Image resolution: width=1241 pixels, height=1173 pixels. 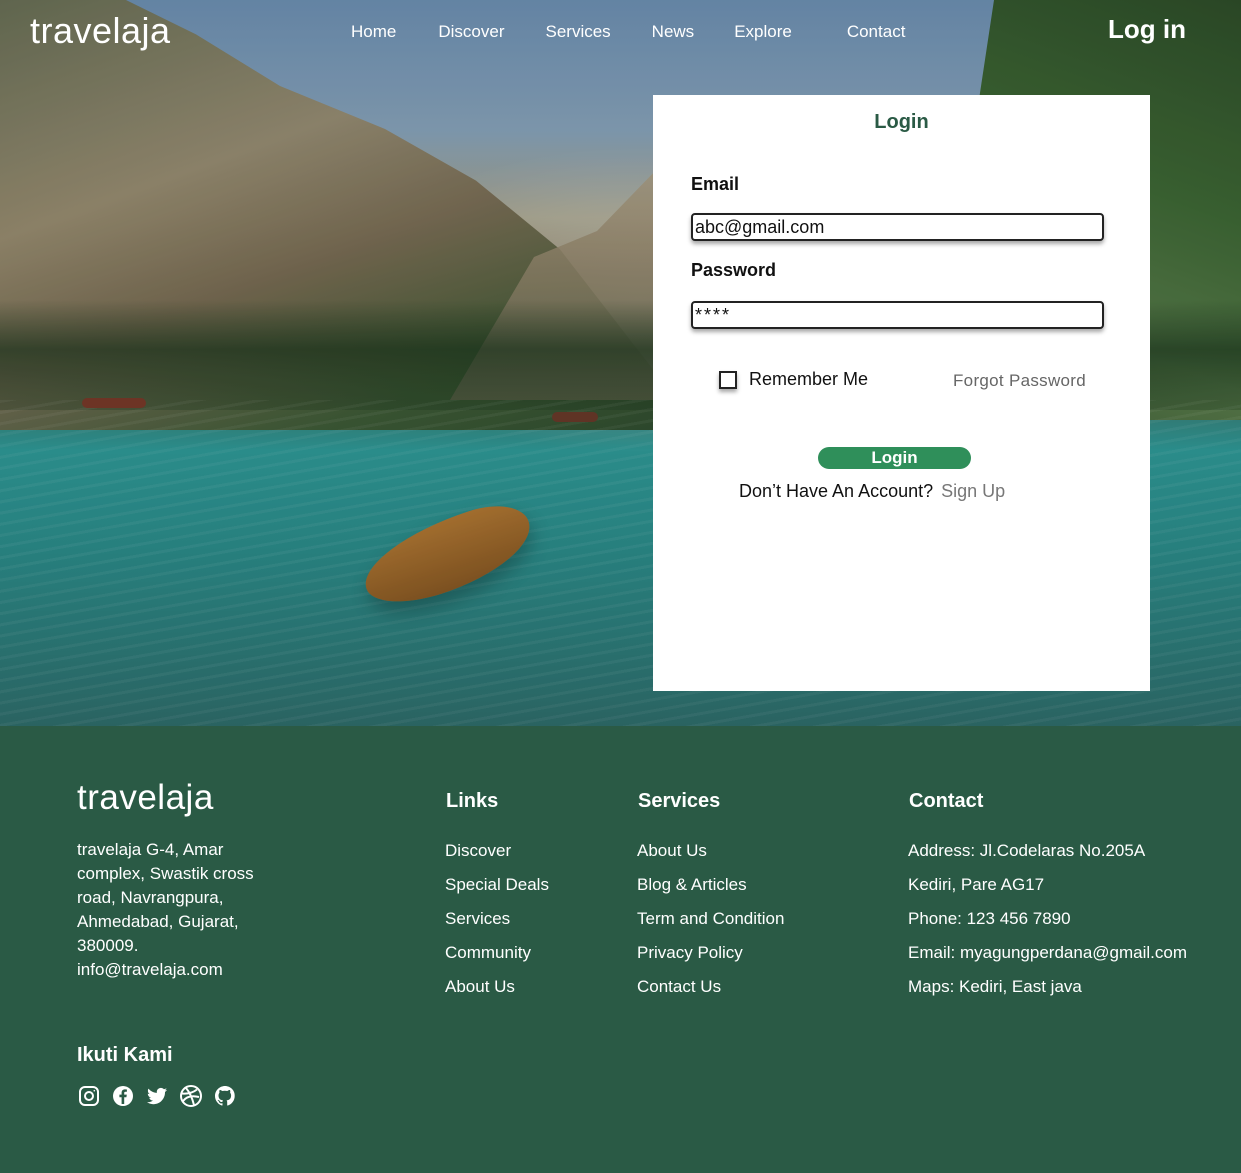 I want to click on dribbble-icon, so click(x=191, y=1096).